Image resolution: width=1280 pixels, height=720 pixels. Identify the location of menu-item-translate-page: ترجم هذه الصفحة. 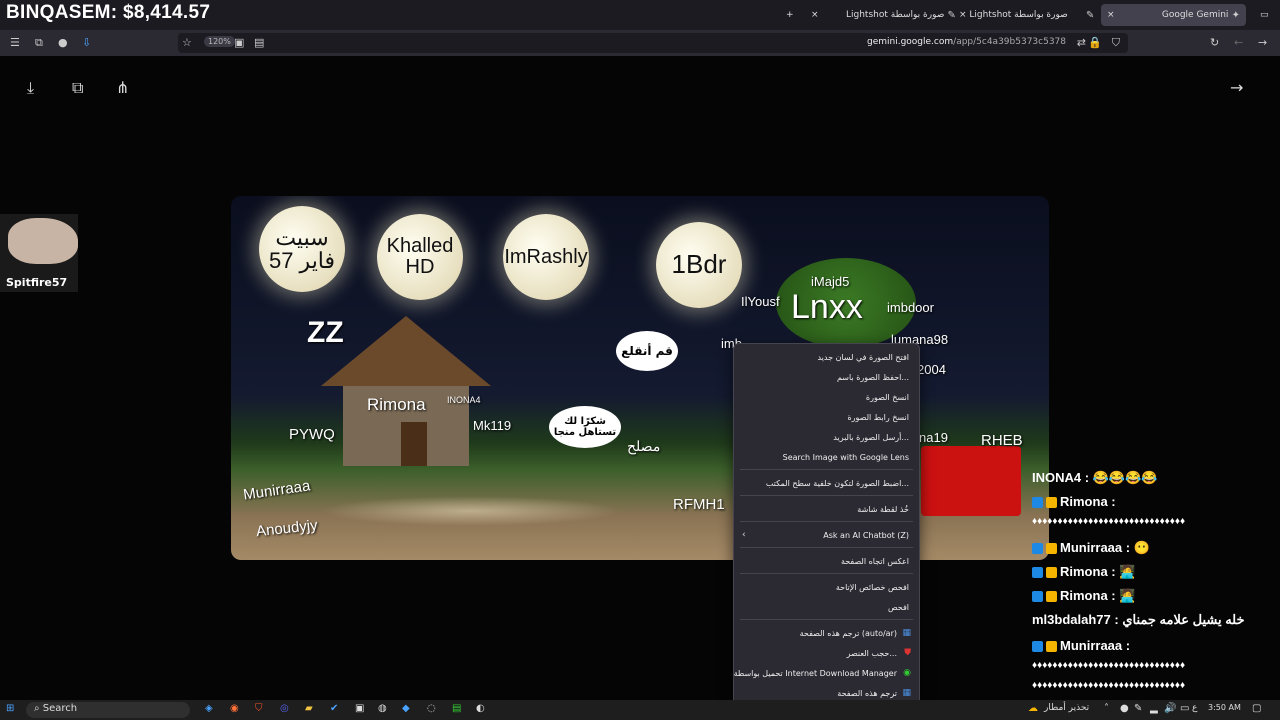
(867, 693).